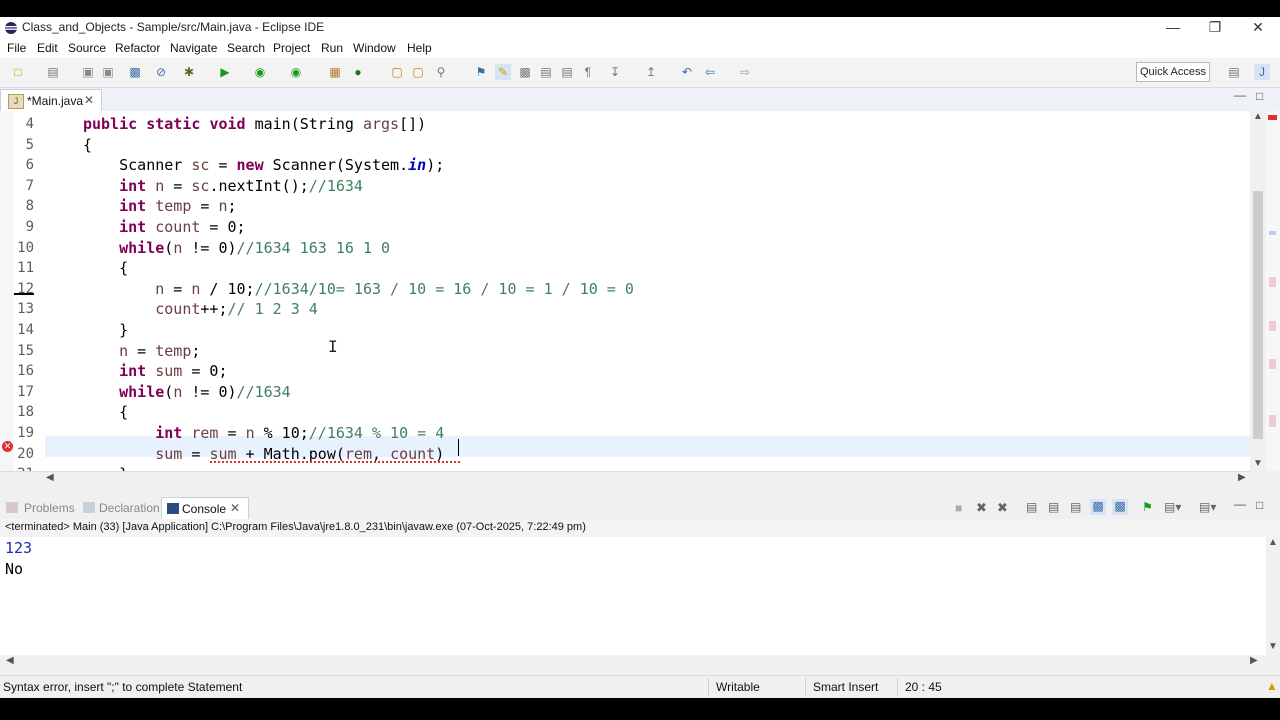  I want to click on remove-all-icon: ✖, so click(1002, 508).